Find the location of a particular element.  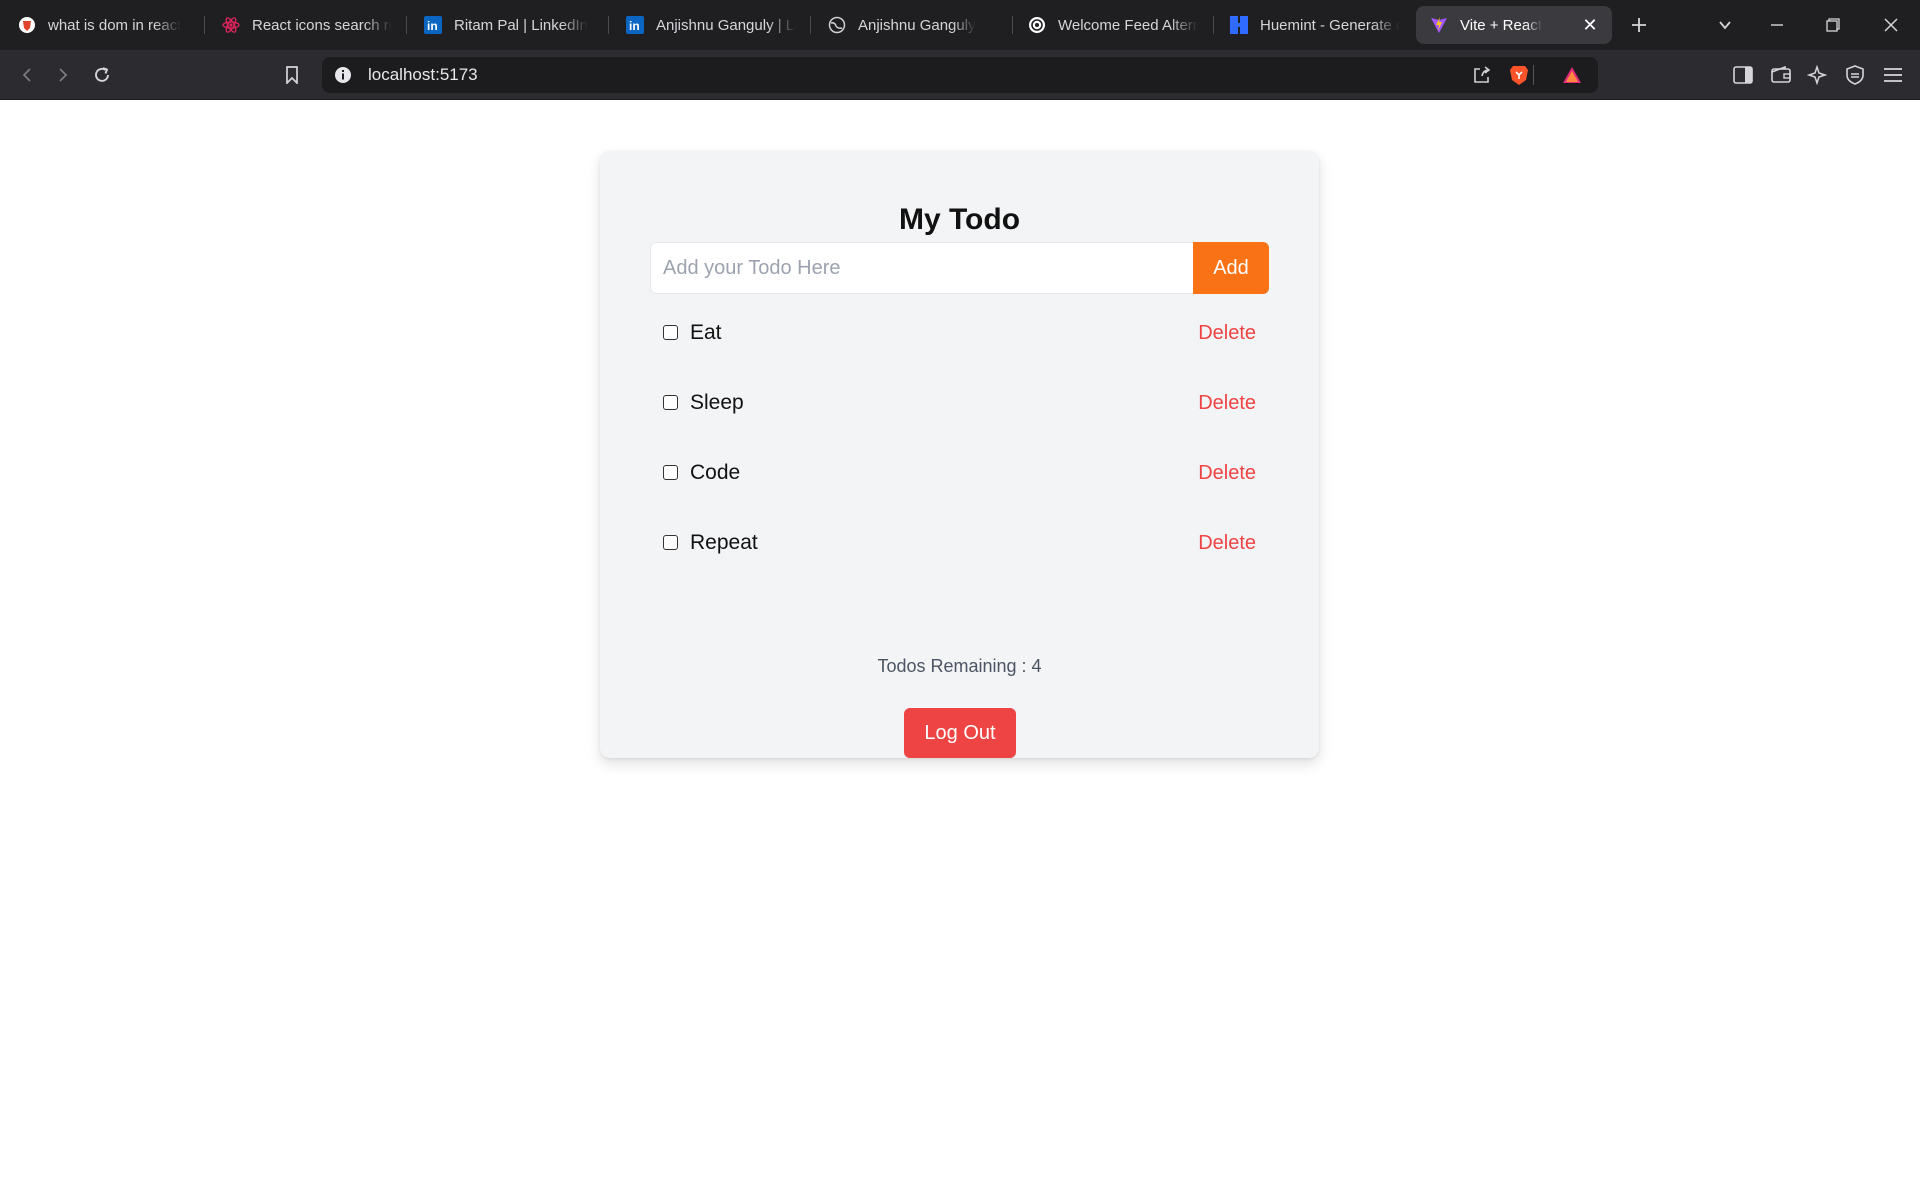

browser-tab: in Ritam Pal | LinkedIn is located at coordinates (509, 25).